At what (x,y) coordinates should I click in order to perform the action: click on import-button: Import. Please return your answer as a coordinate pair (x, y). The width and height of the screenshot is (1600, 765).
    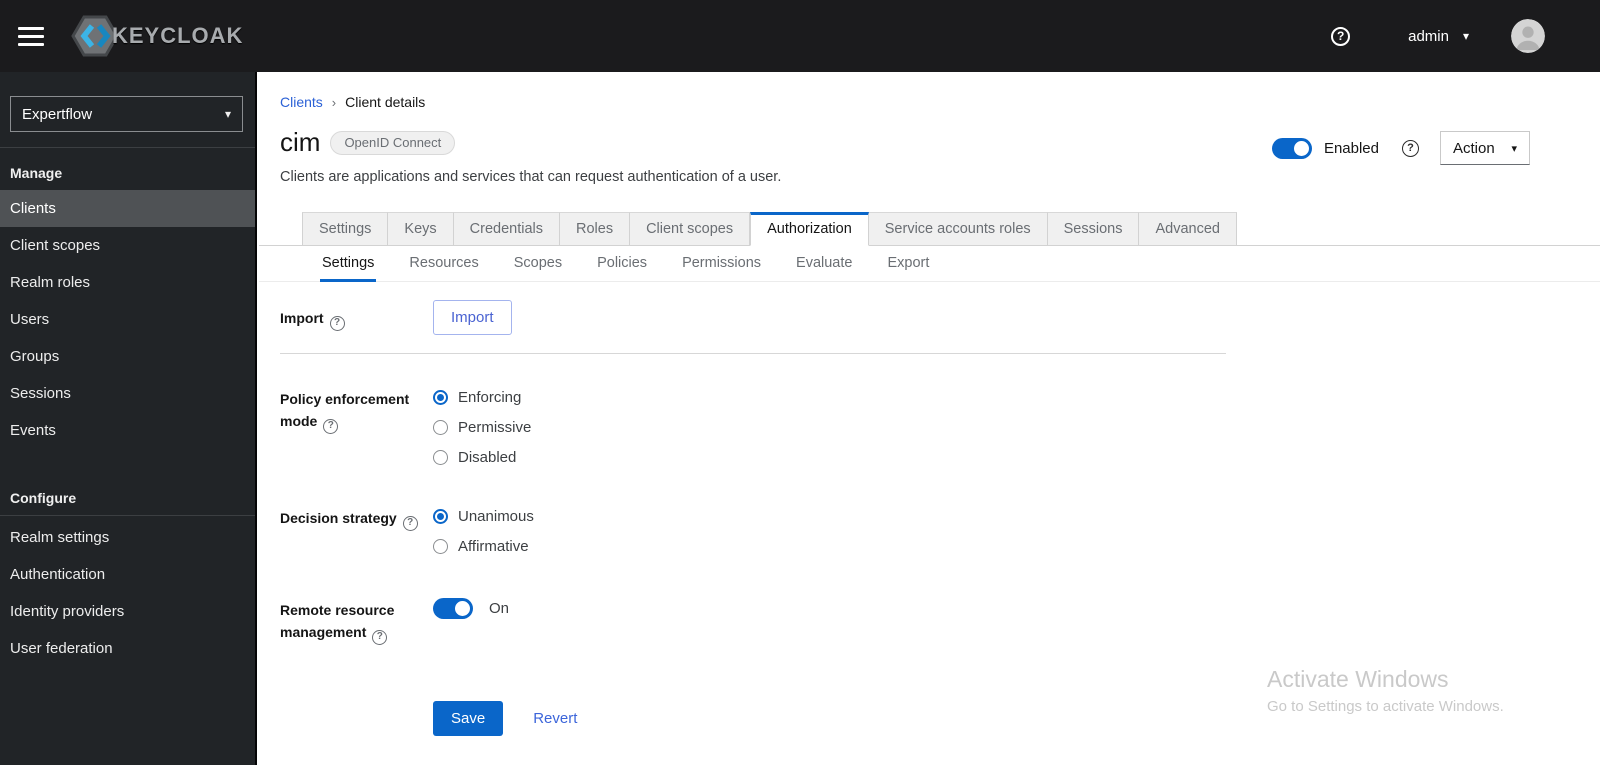
    Looking at the image, I should click on (472, 317).